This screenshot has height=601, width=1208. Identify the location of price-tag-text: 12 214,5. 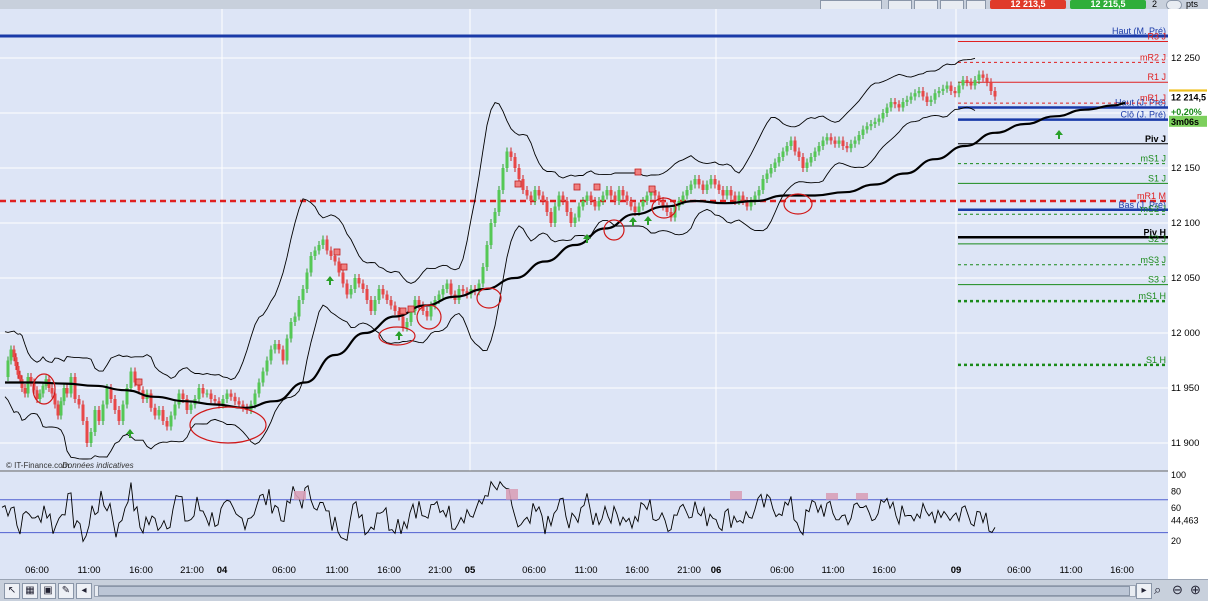
(1188, 98).